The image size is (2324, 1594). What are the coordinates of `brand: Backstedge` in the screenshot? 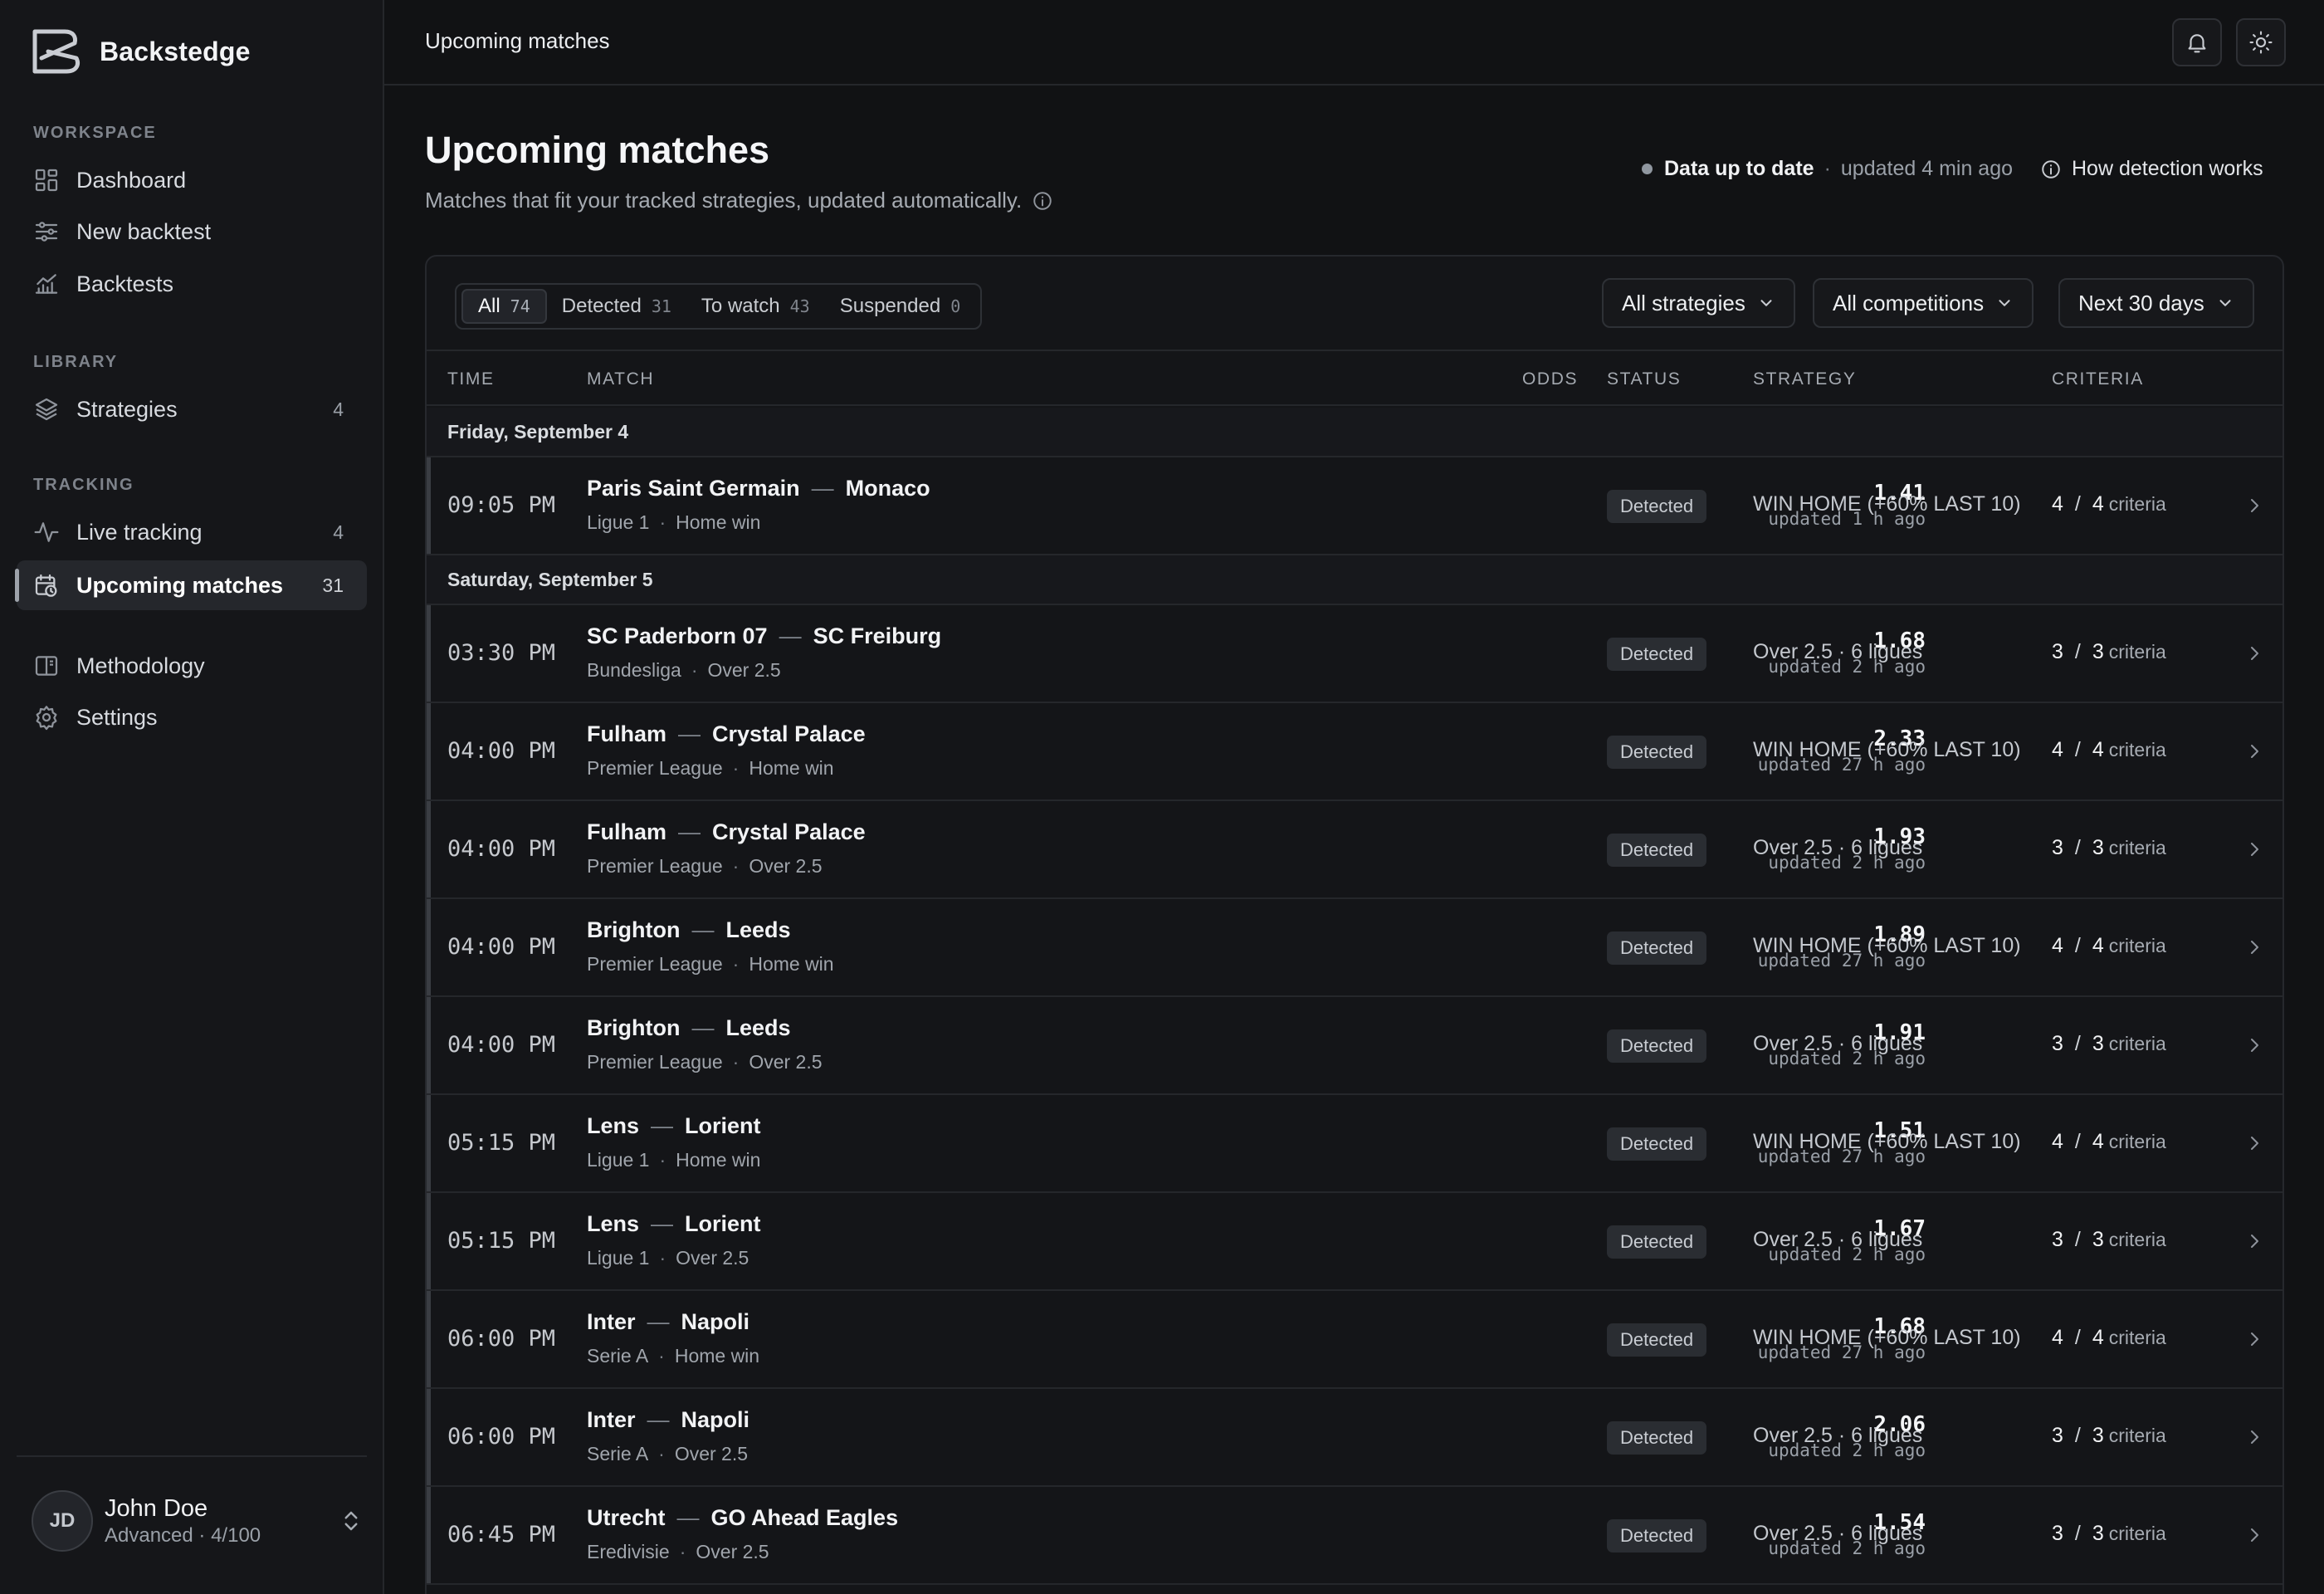 It's located at (140, 51).